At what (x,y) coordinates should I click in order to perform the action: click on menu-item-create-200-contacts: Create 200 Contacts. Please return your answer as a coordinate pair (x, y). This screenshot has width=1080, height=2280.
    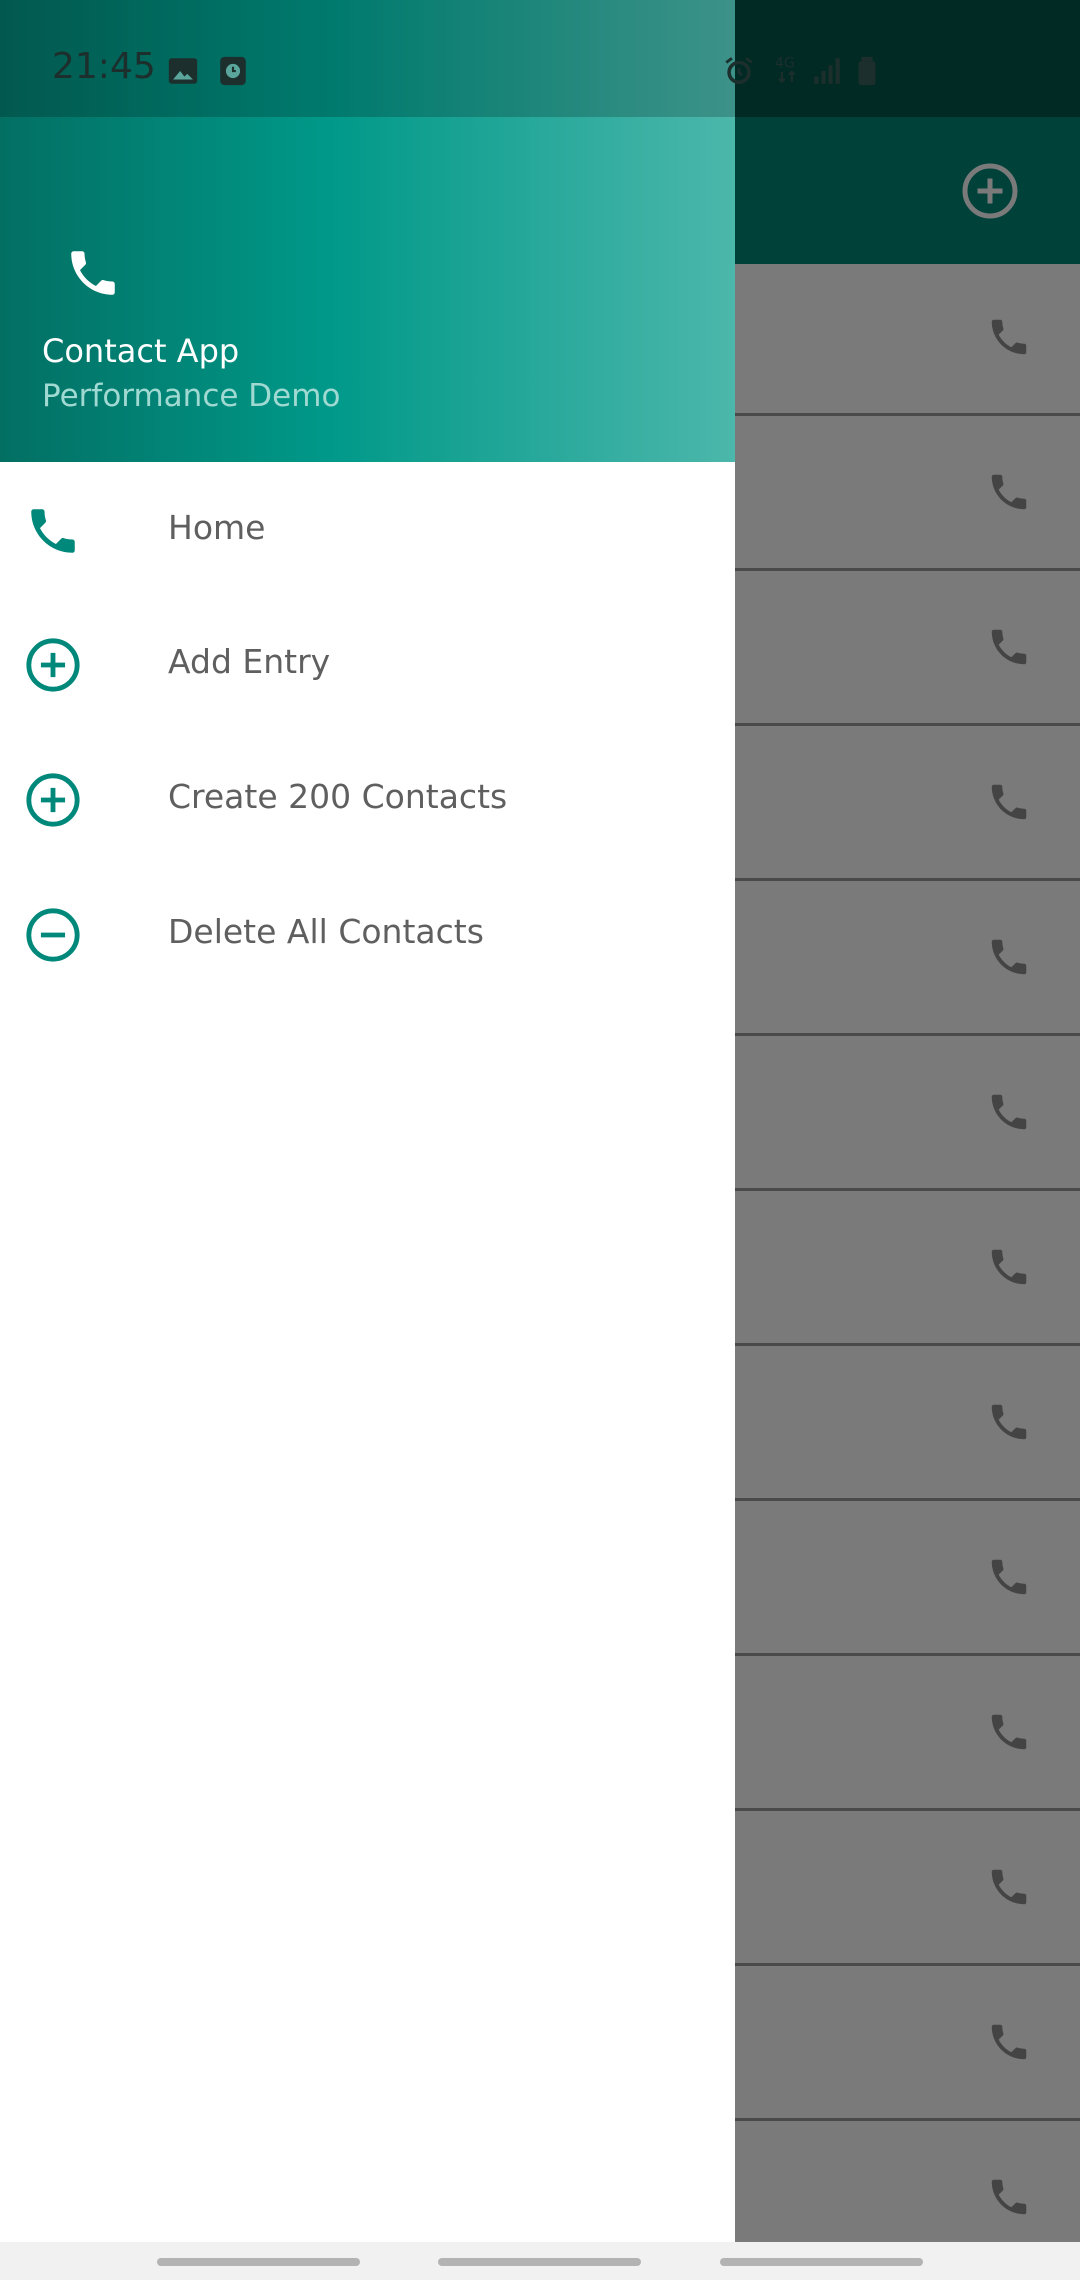
    Looking at the image, I should click on (367, 800).